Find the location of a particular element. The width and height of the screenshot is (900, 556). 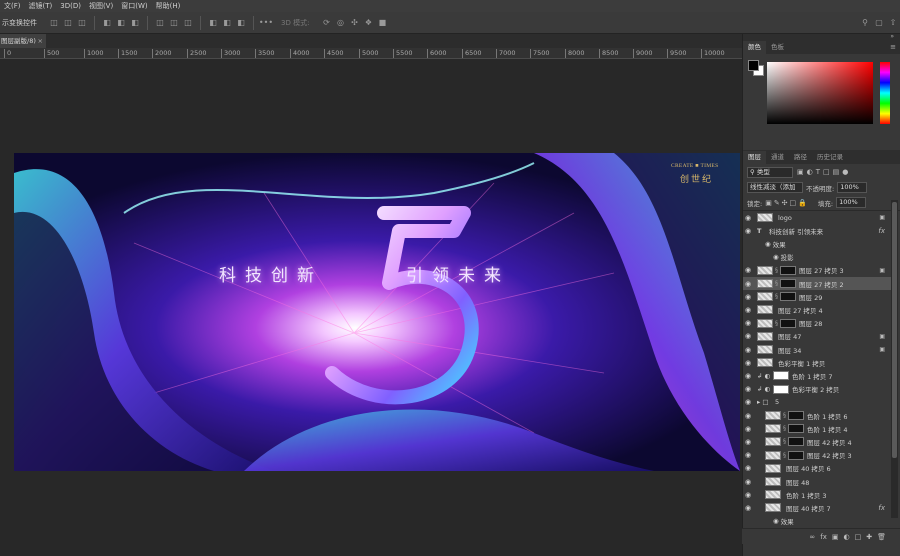

distribute-middle-icon: ◧ is located at coordinates (227, 23).